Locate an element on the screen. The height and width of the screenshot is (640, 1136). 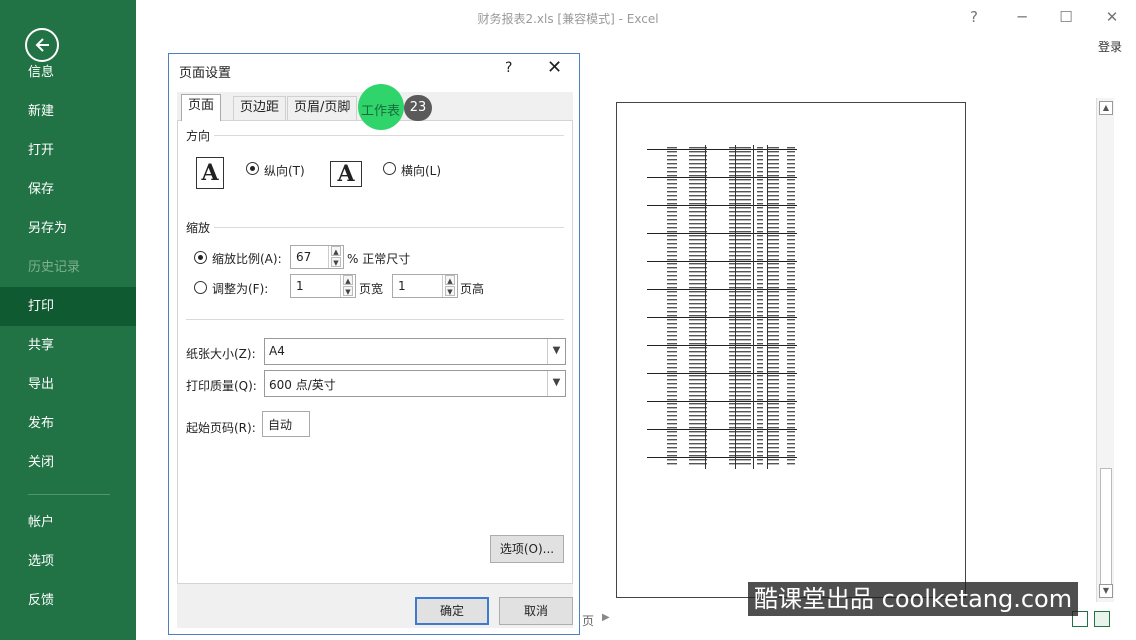
landscape-radio is located at coordinates (389, 168).